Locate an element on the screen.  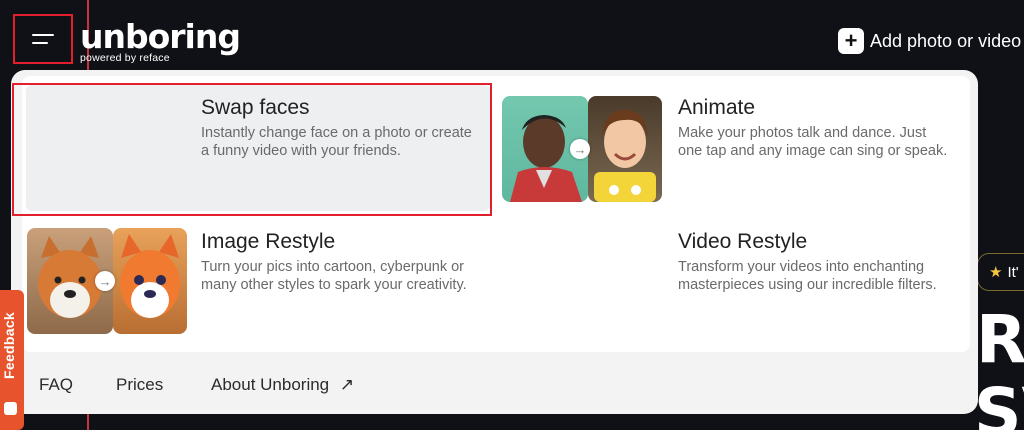
background-pill: ★ It' is located at coordinates (1000, 272).